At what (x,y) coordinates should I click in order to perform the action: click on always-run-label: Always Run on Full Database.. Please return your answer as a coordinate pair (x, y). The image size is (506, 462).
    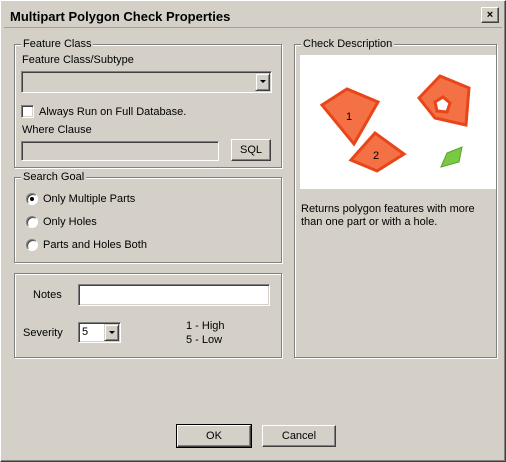
    Looking at the image, I should click on (113, 112).